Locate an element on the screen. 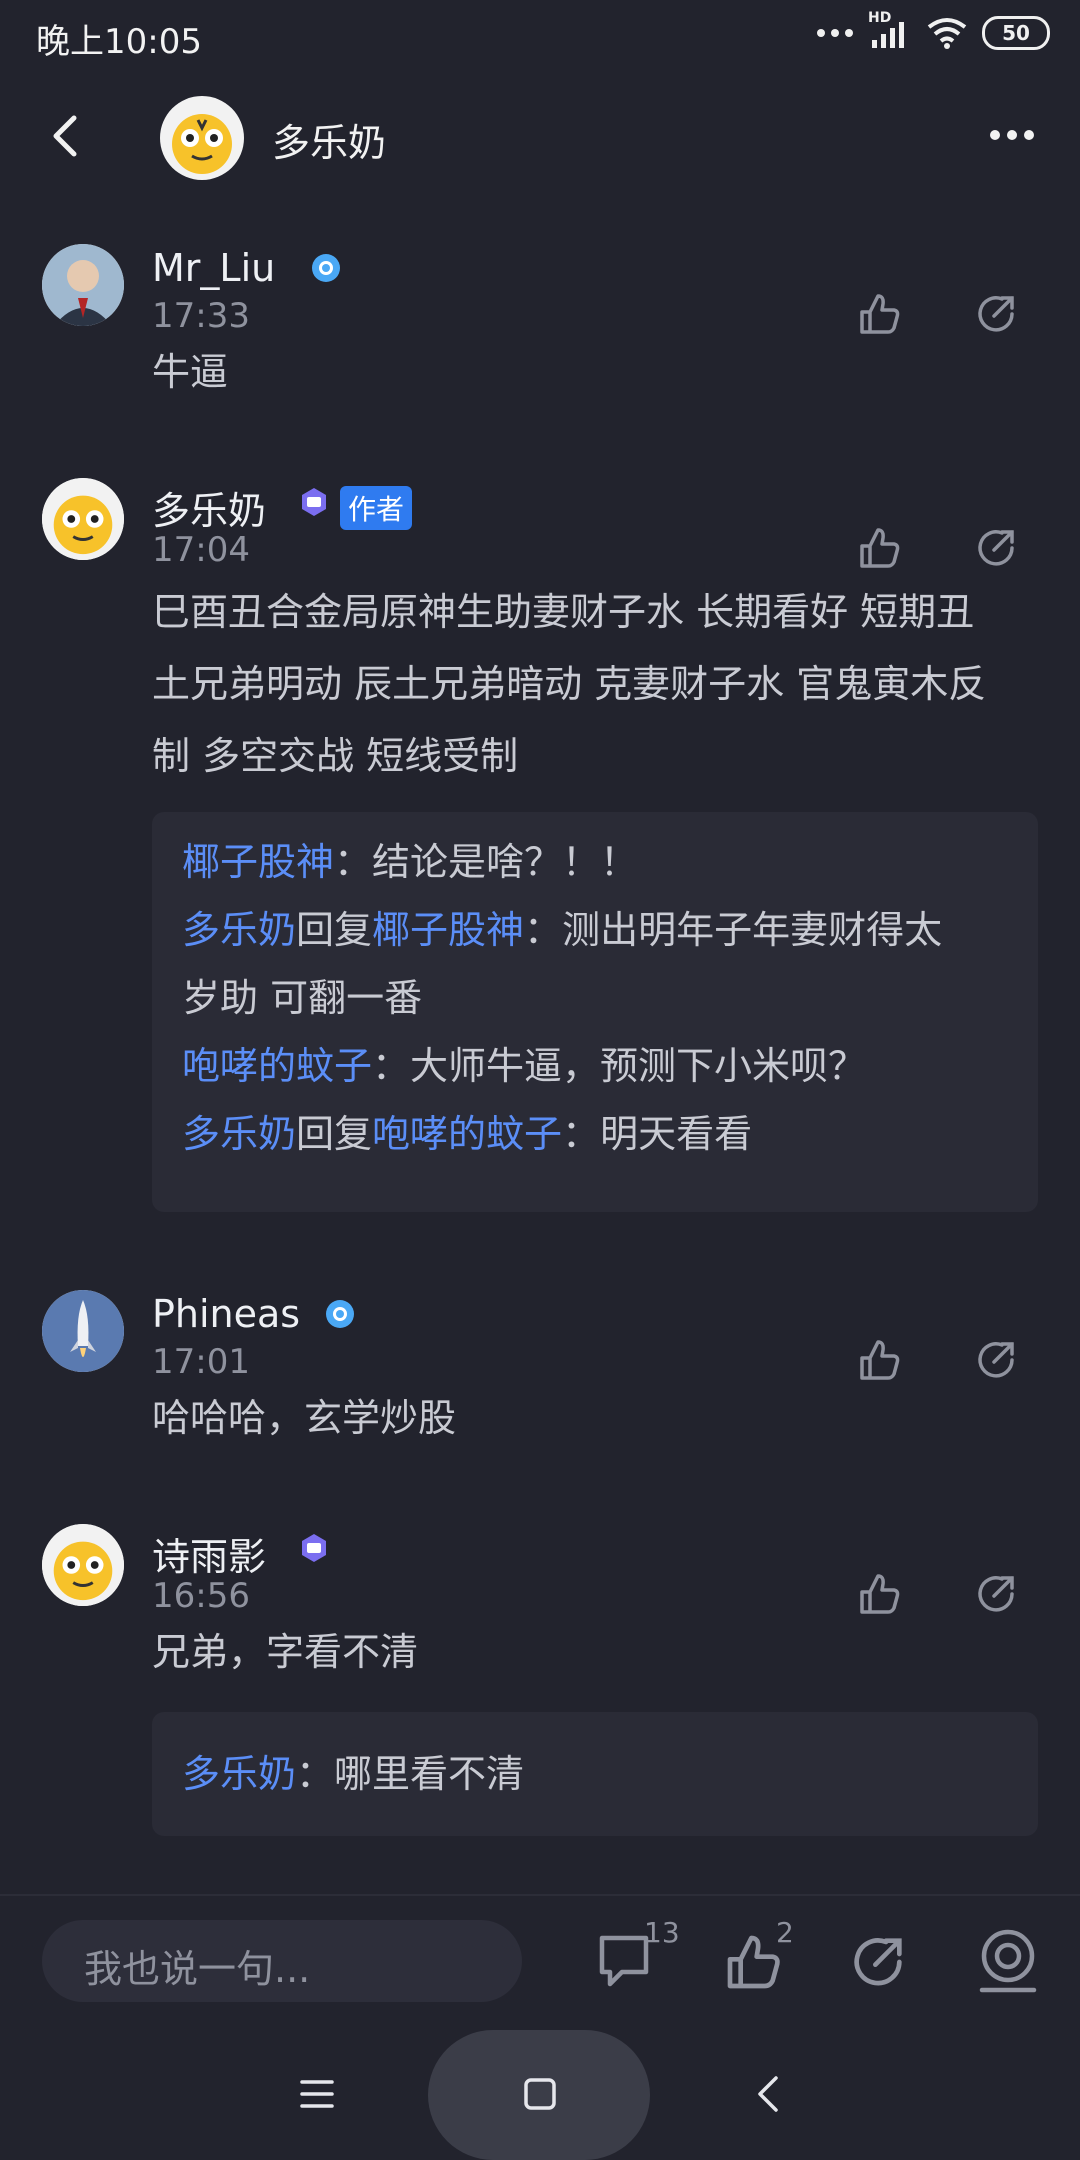  reply-text: 明天看看 is located at coordinates (676, 1134).